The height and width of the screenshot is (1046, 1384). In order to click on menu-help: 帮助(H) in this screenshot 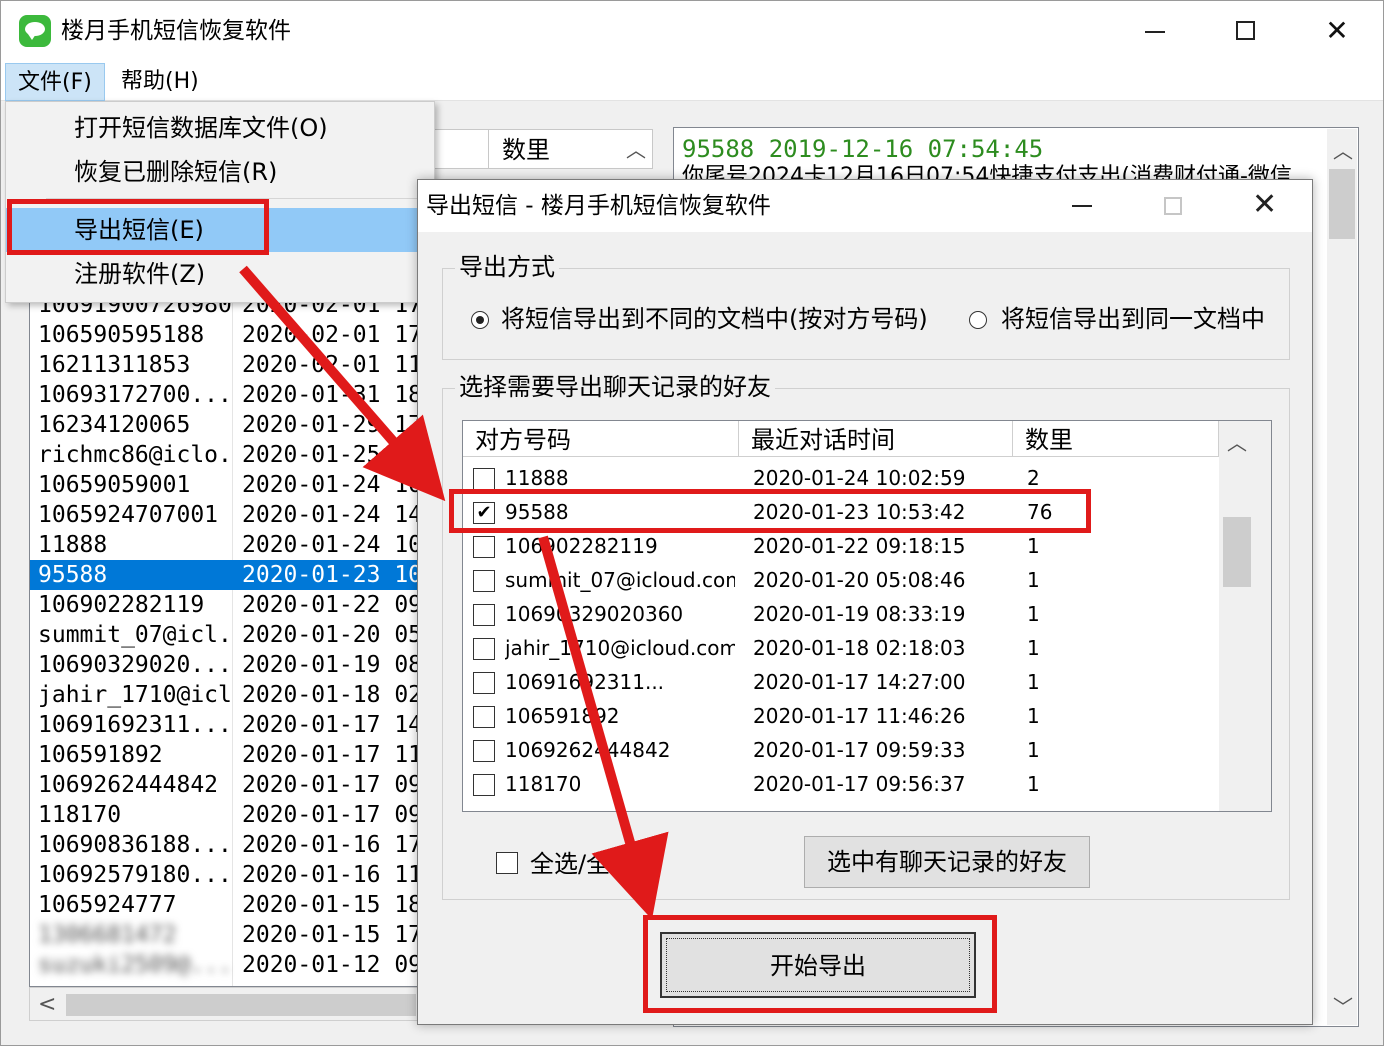, I will do `click(160, 82)`.